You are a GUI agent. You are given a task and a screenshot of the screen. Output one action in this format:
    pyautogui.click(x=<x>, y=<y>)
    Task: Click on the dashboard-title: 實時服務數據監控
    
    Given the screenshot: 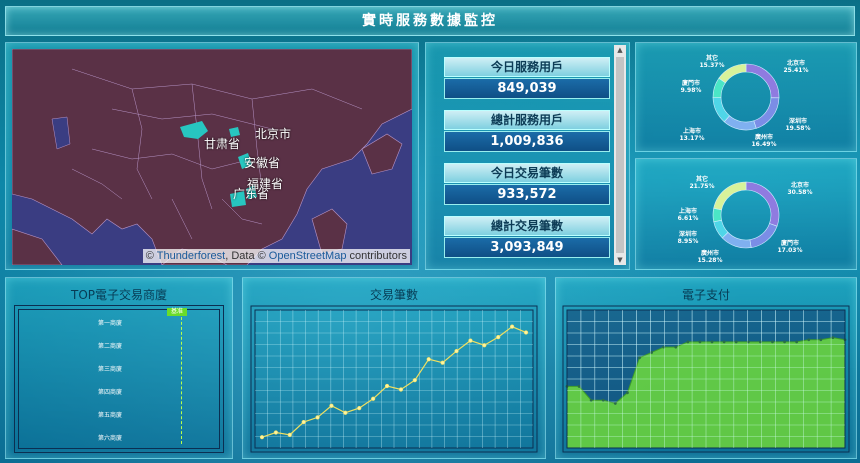 What is the action you would take?
    pyautogui.click(x=430, y=21)
    